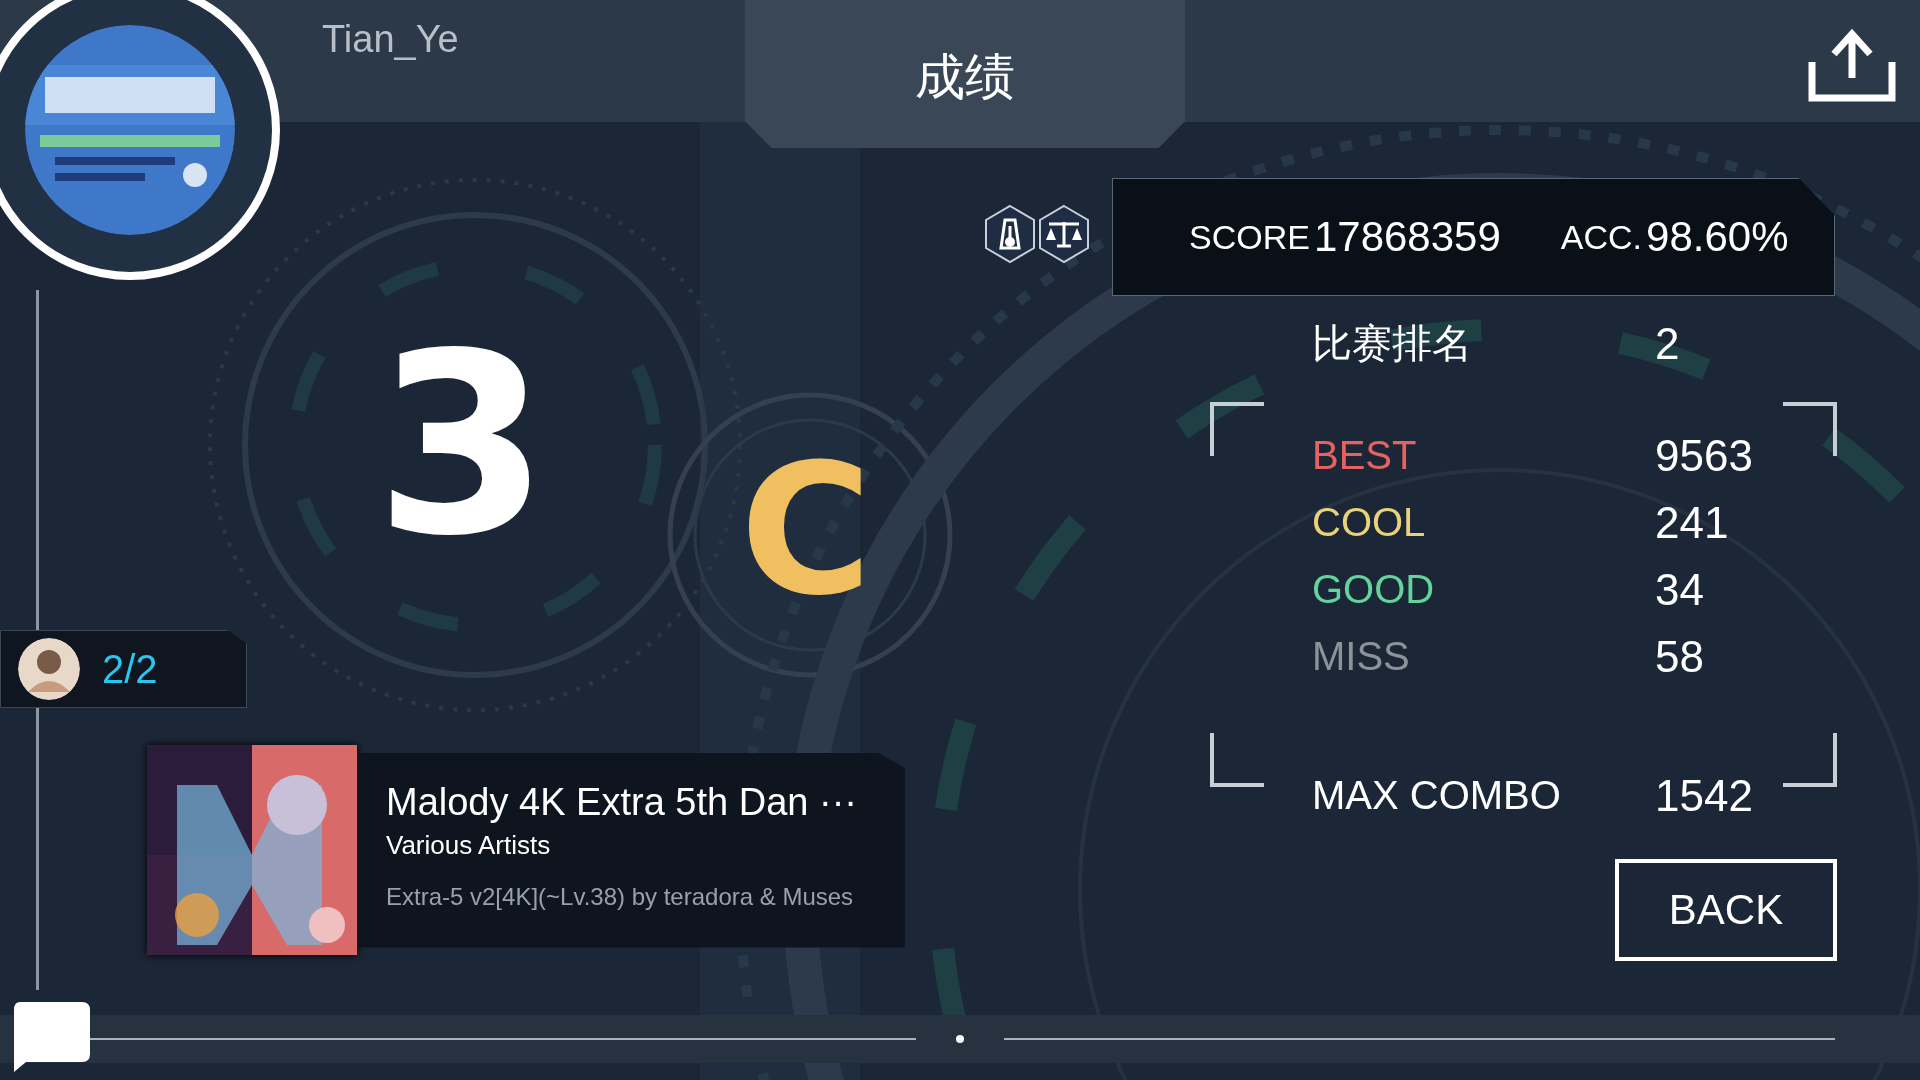 The width and height of the screenshot is (1920, 1080). I want to click on balance-scale-icon, so click(1064, 234).